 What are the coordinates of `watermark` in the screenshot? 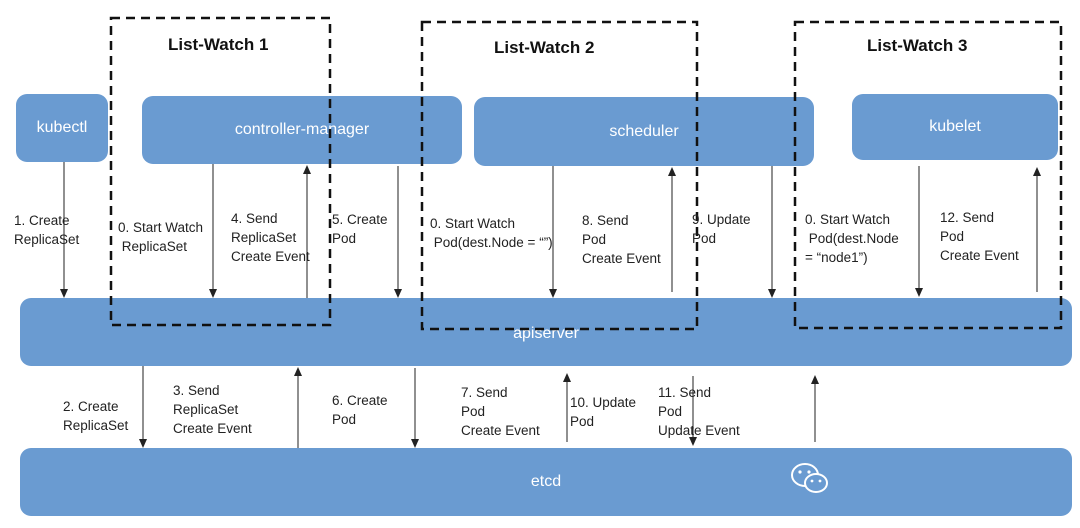 It's located at (810, 479).